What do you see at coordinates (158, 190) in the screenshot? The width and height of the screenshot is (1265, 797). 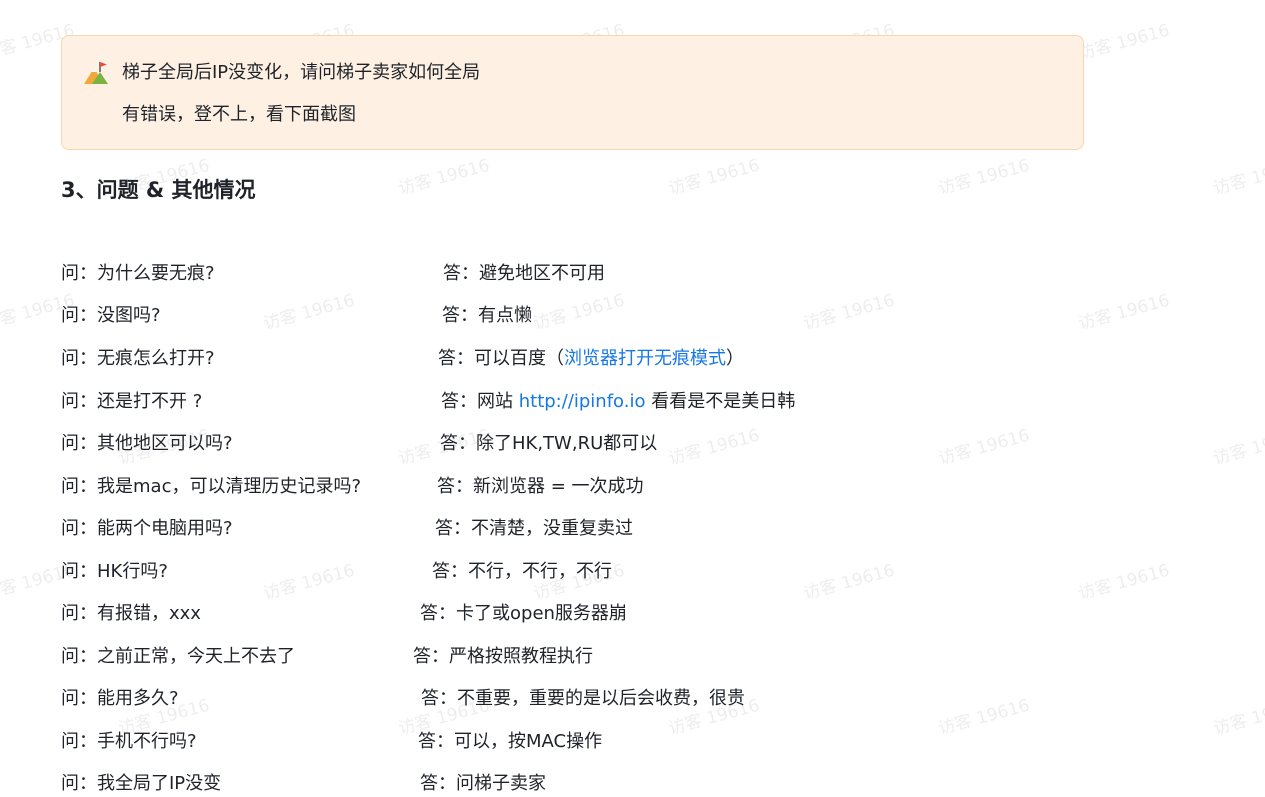 I see `section-heading: 3、问题 & 其他情况` at bounding box center [158, 190].